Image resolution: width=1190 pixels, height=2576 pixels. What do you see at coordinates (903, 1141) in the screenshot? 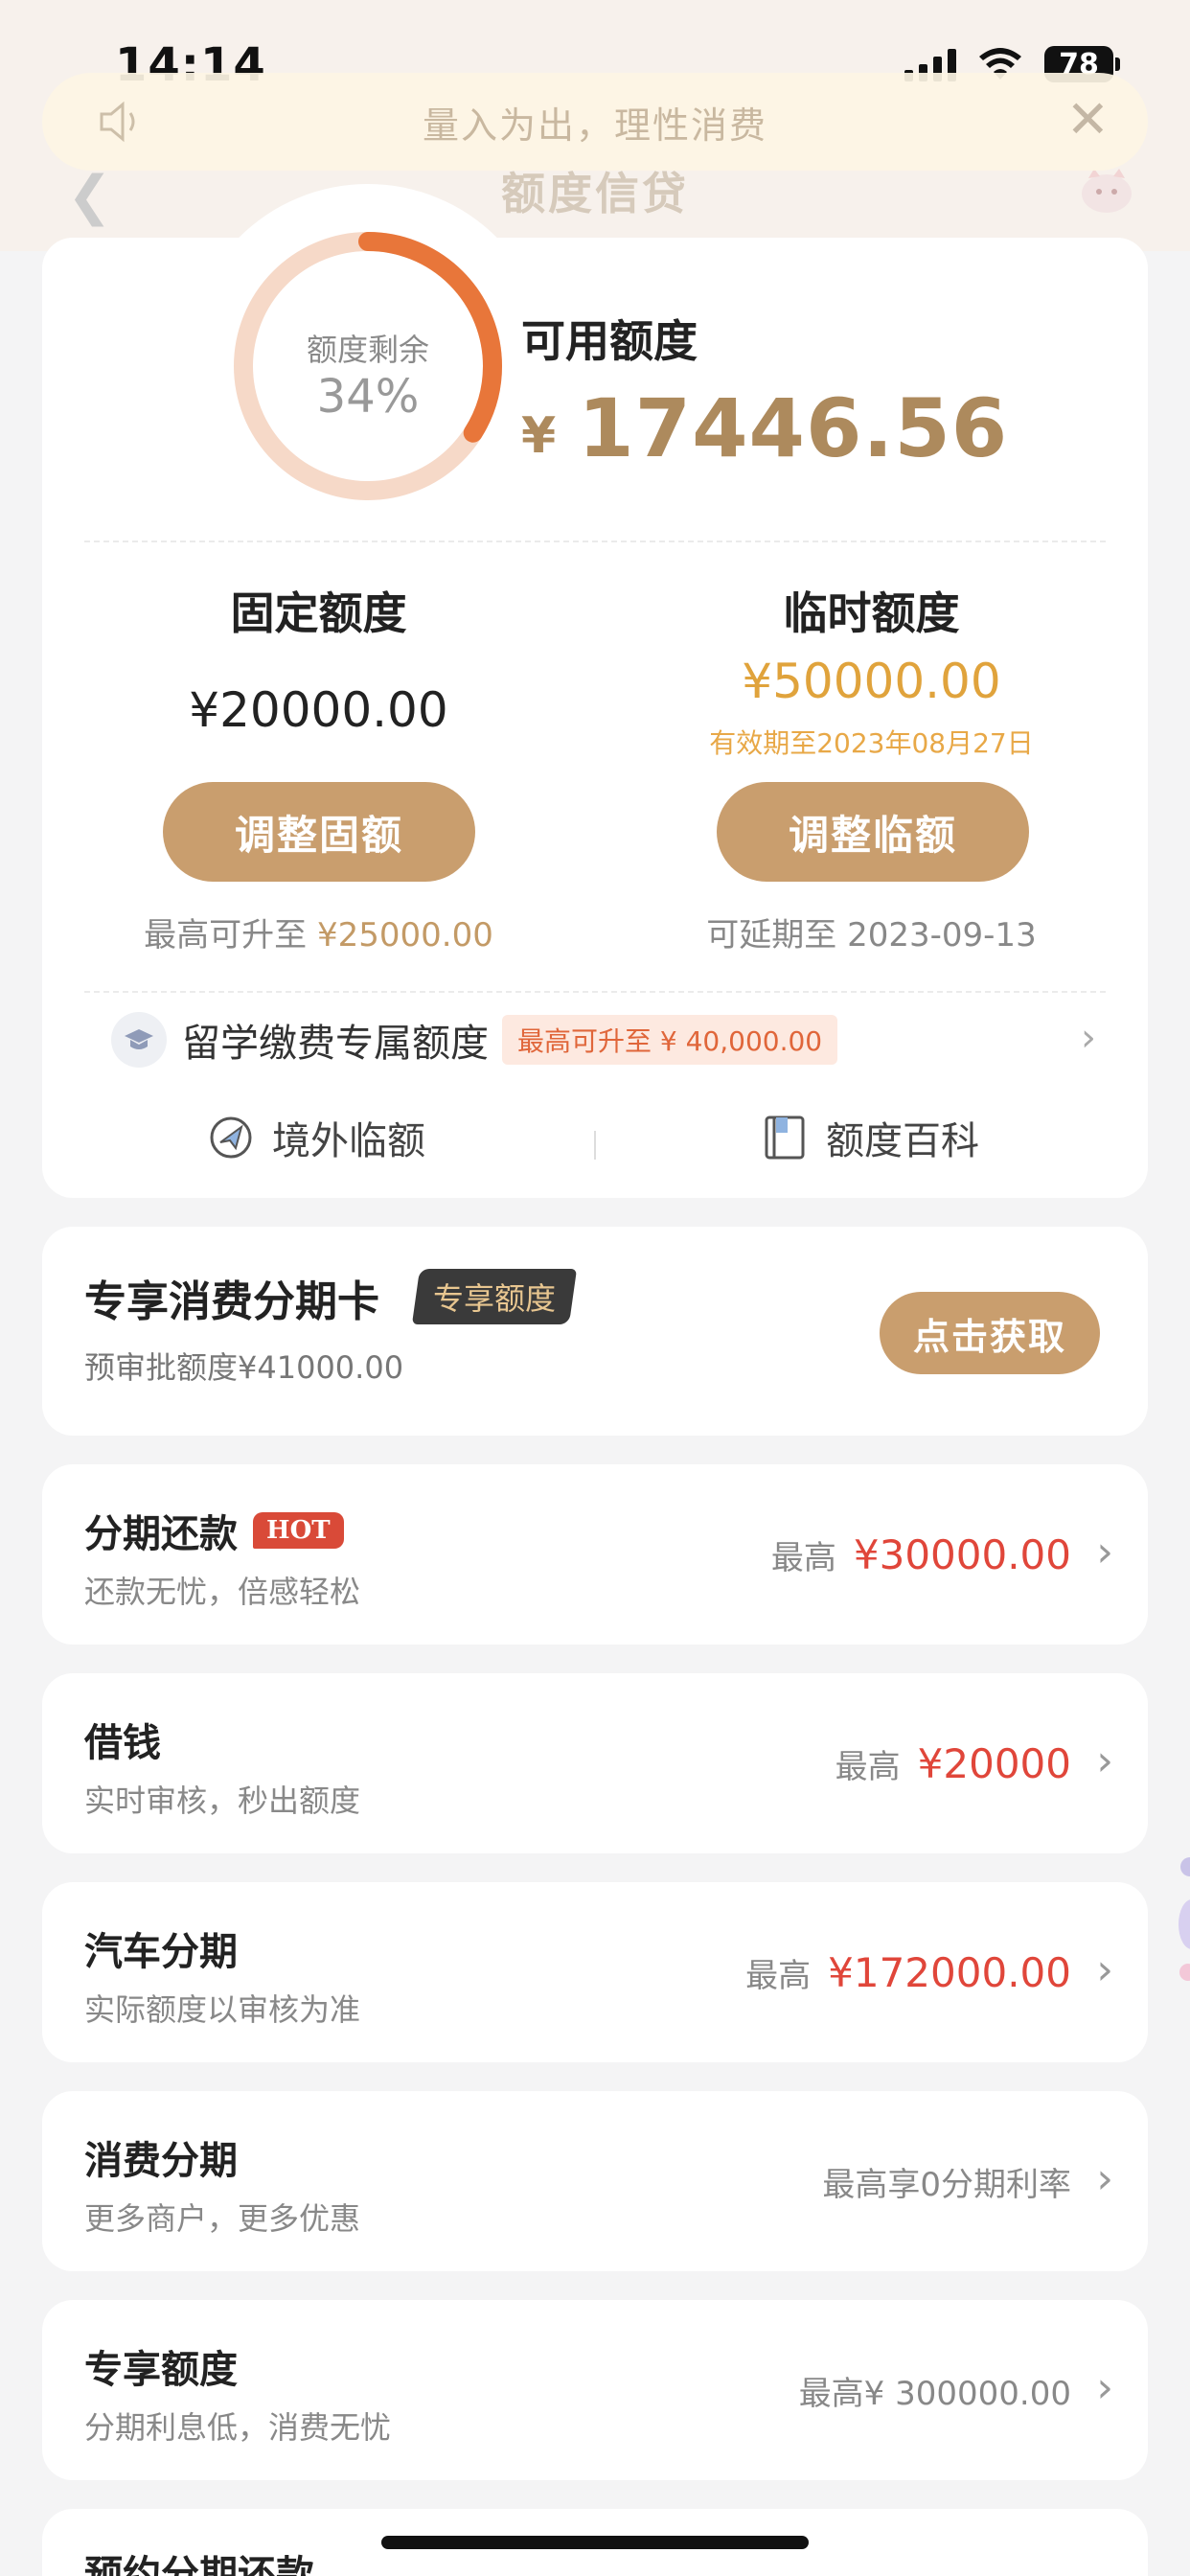
I see `encyclopedia-label: 额度百科` at bounding box center [903, 1141].